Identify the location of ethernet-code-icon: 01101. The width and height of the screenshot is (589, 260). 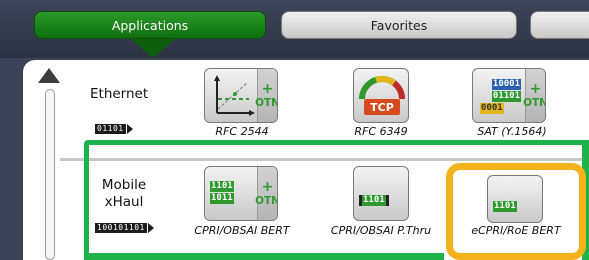
(114, 129).